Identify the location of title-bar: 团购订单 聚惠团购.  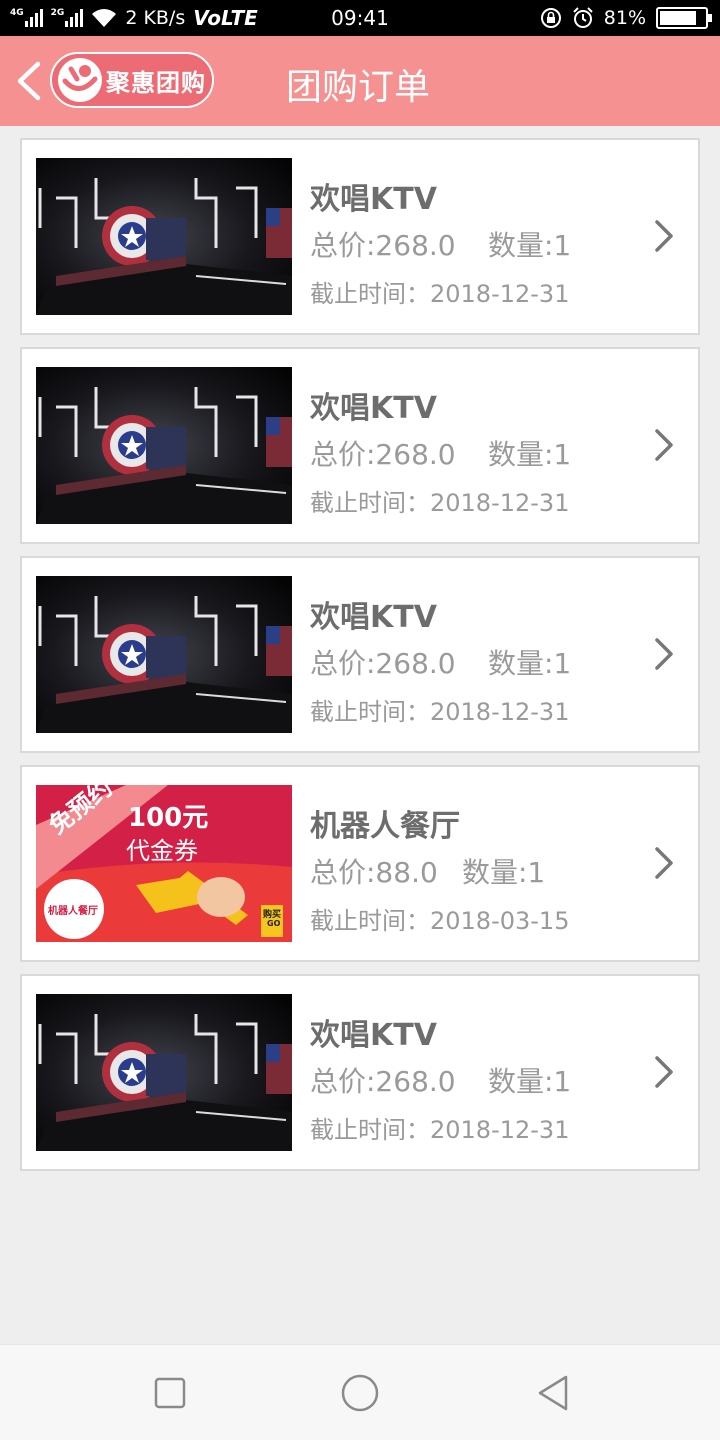
(360, 81).